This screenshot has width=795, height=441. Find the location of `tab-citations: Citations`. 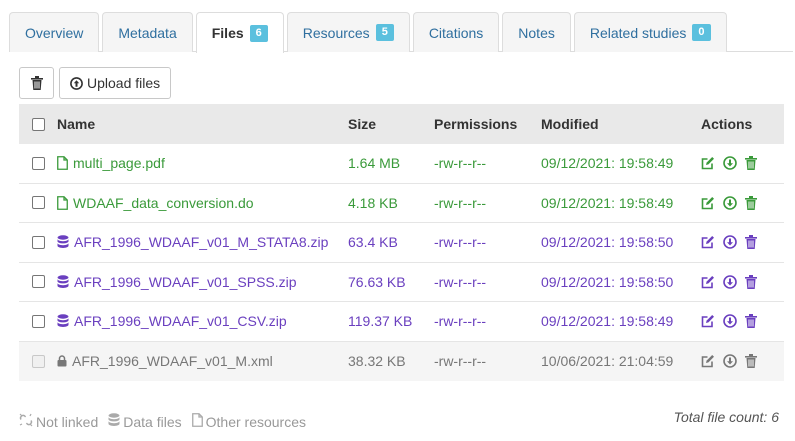

tab-citations: Citations is located at coordinates (456, 32).